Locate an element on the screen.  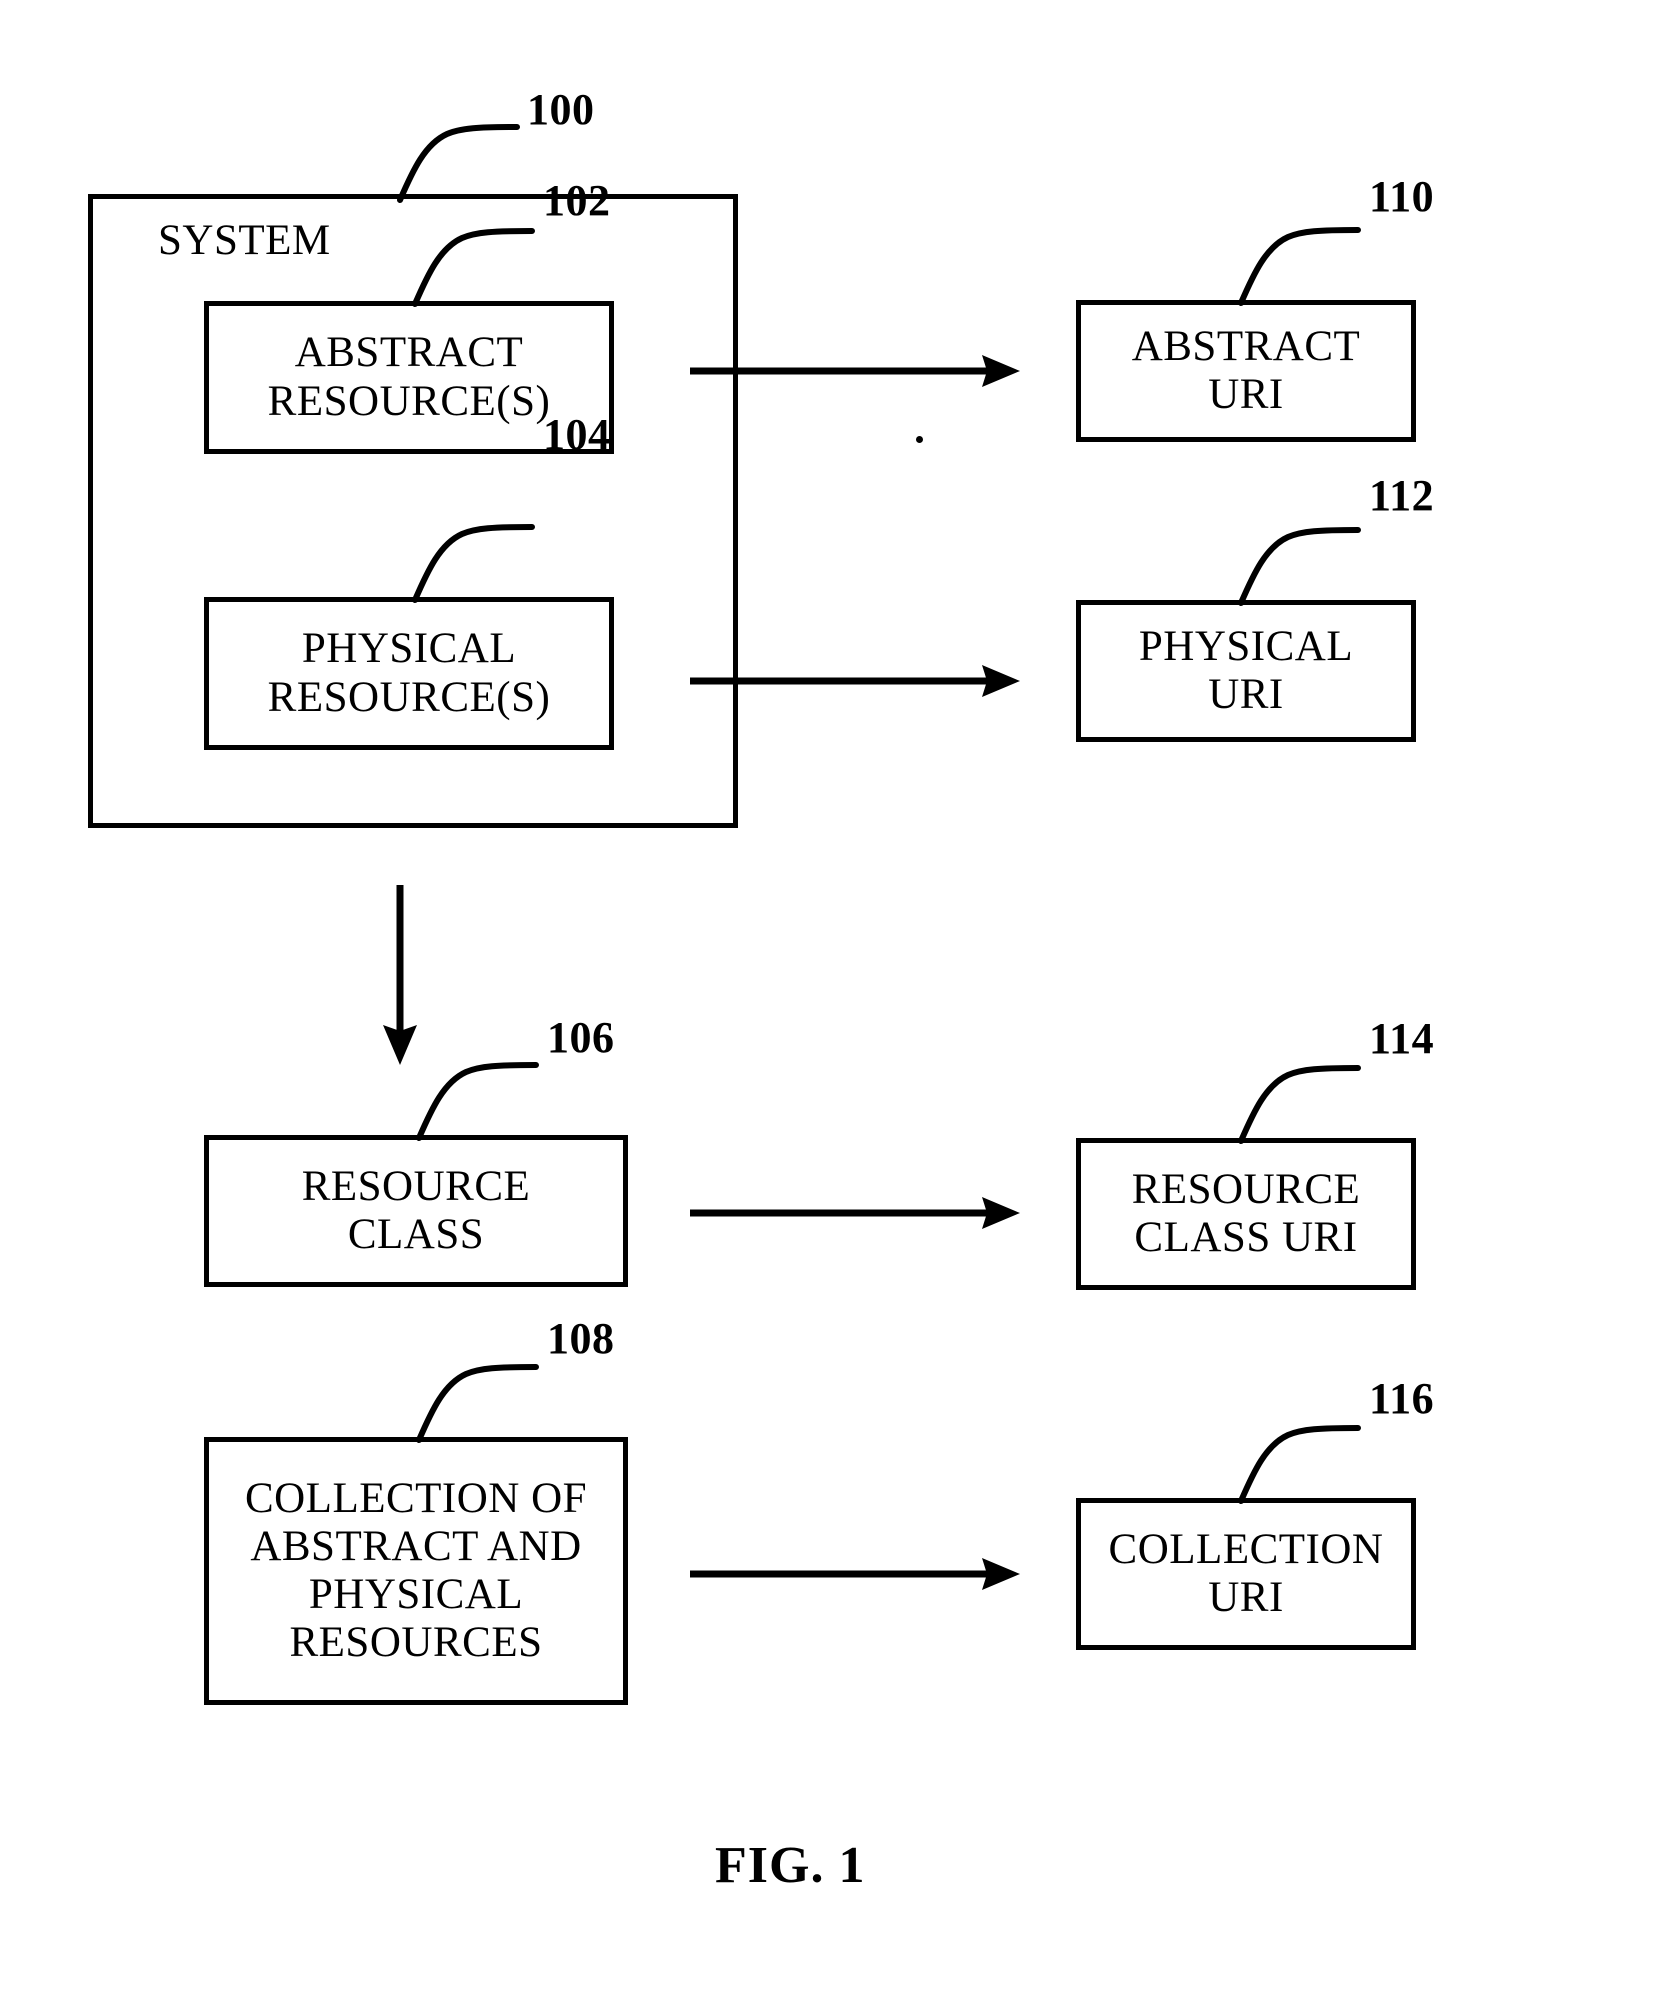
physical-resource-label: PHYSICAL RESOURCE(S) is located at coordinates (409, 673).